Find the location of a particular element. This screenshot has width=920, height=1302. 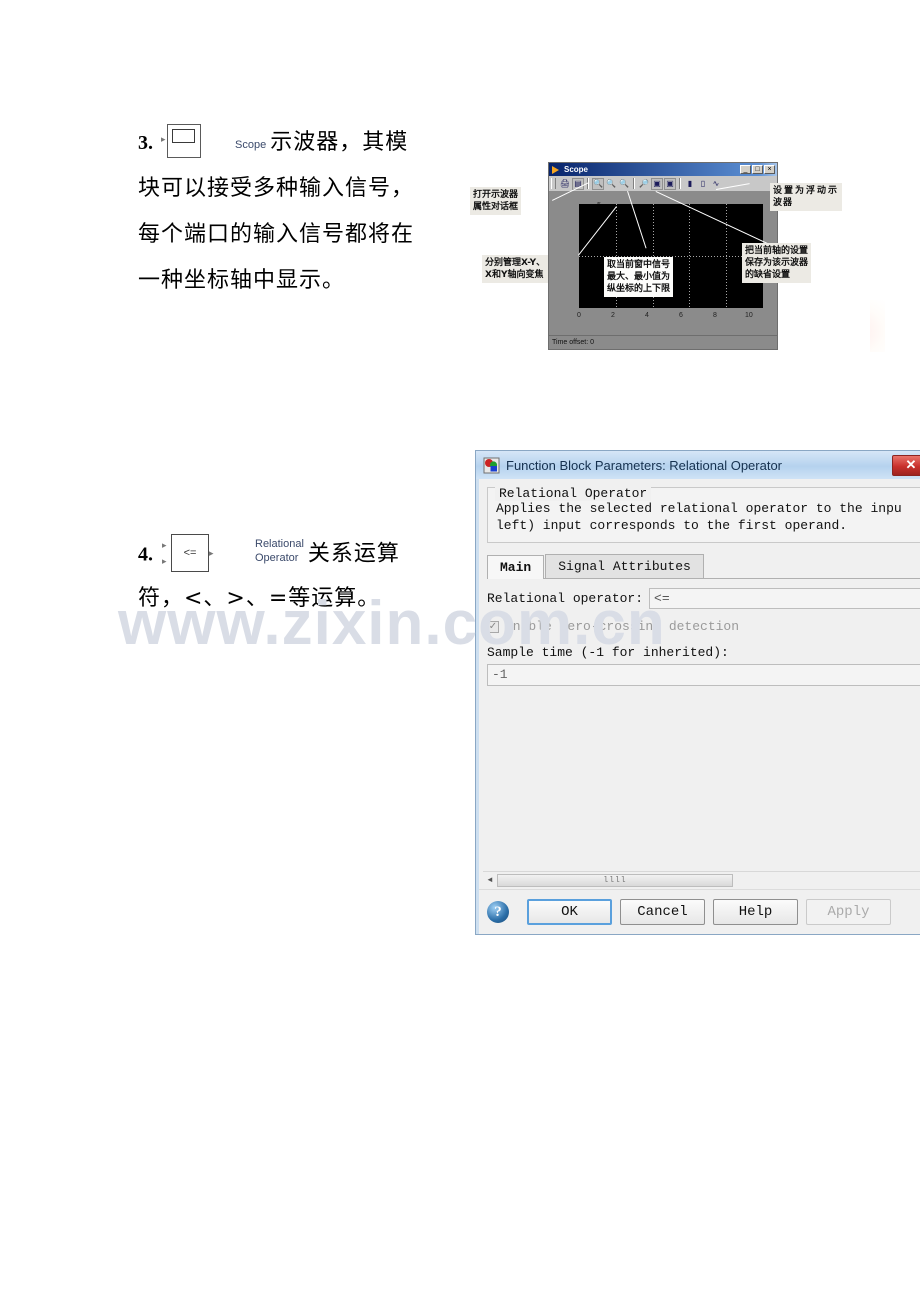

callout-open-properties: 打开示波器 属性对话框 is located at coordinates (496, 201).